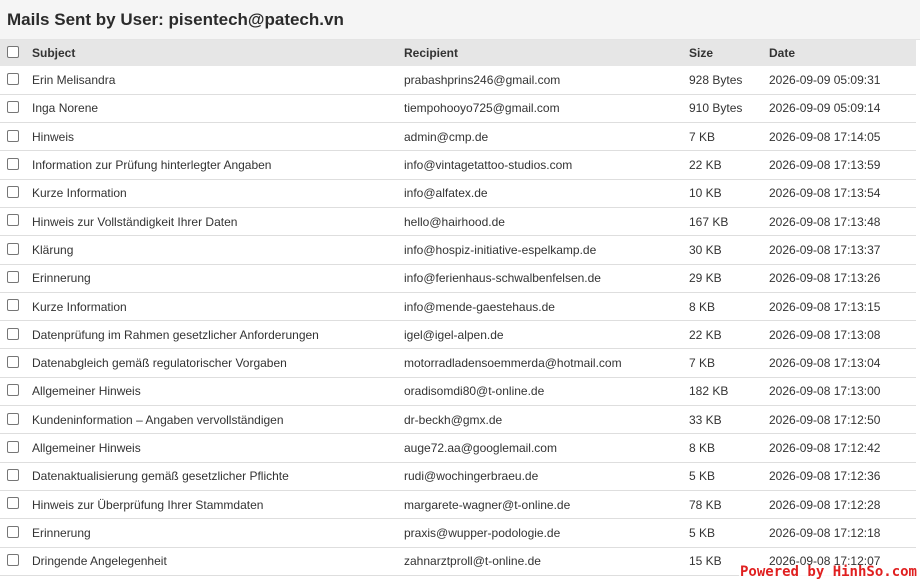  What do you see at coordinates (482, 79) in the screenshot?
I see `cell-recipient: prabashprins246@gmail.com` at bounding box center [482, 79].